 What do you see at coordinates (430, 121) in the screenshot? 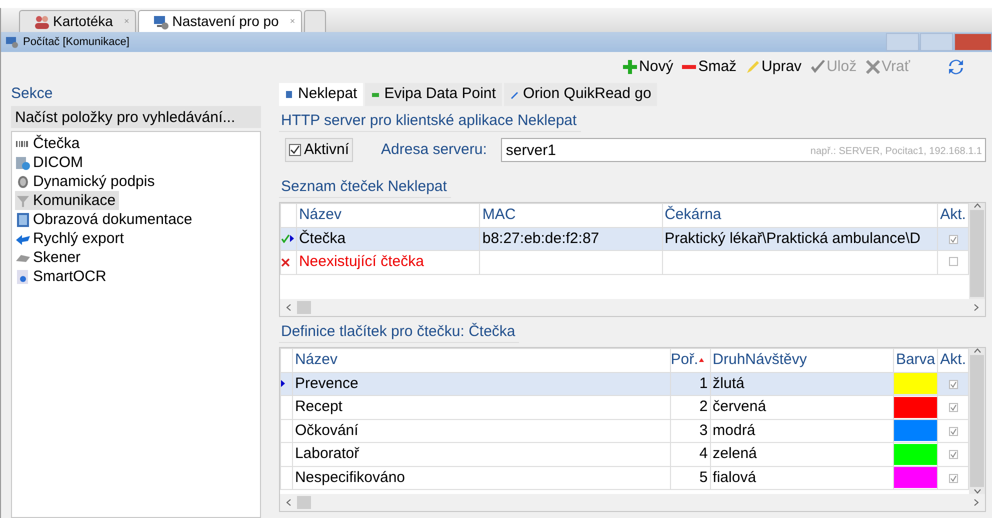
I see `group-heading: HTTP server pro klientské aplikace Neklepat` at bounding box center [430, 121].